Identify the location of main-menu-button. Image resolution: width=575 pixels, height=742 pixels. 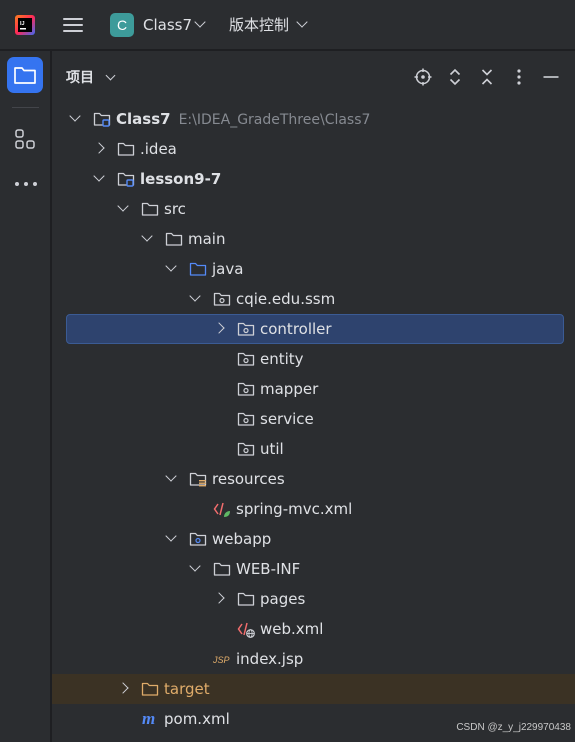
(73, 25).